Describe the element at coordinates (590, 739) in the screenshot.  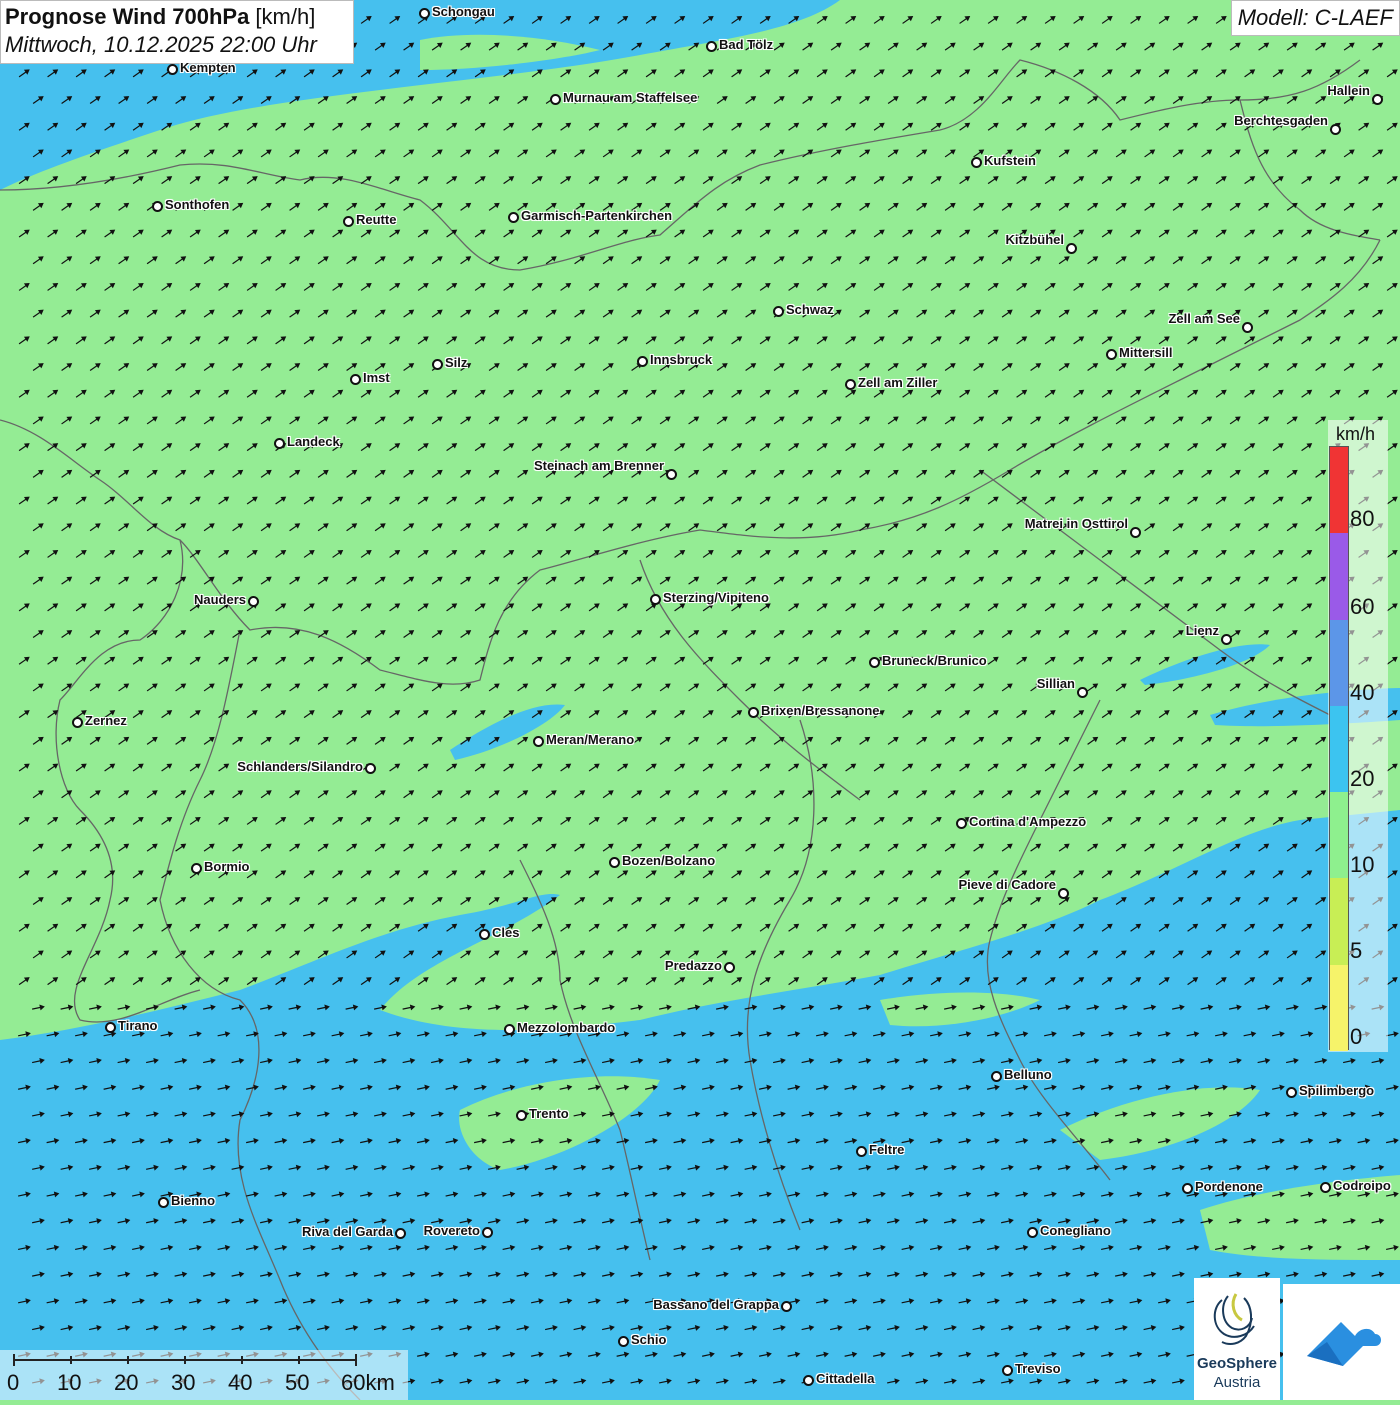
I see `city-label: Meran/Merano` at that location.